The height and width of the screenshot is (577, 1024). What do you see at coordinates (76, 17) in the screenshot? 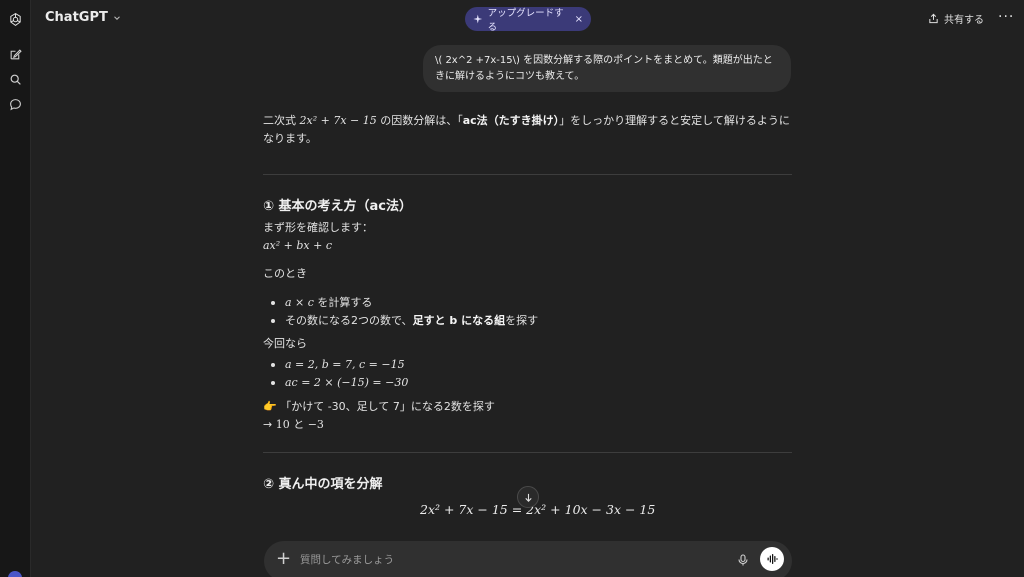
I see `model-label: ChatGPT` at bounding box center [76, 17].